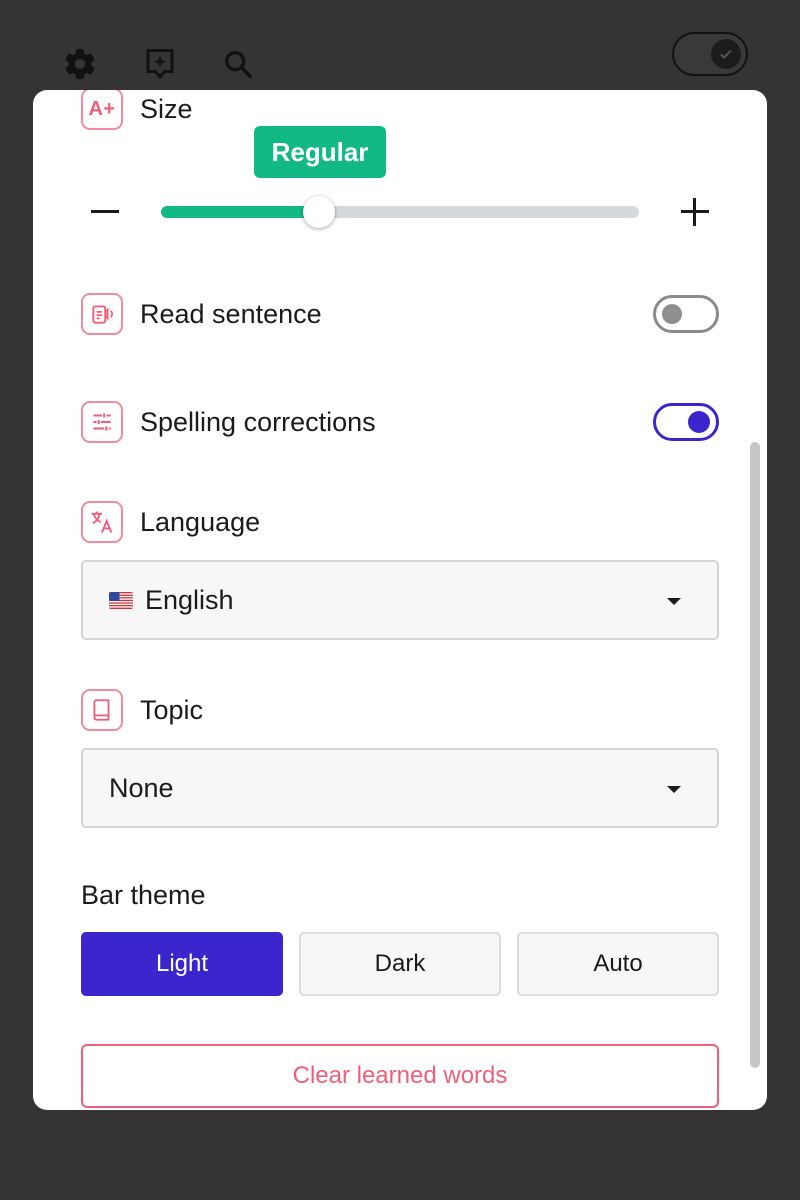 The image size is (800, 1200). I want to click on topic-row: Topic, so click(142, 710).